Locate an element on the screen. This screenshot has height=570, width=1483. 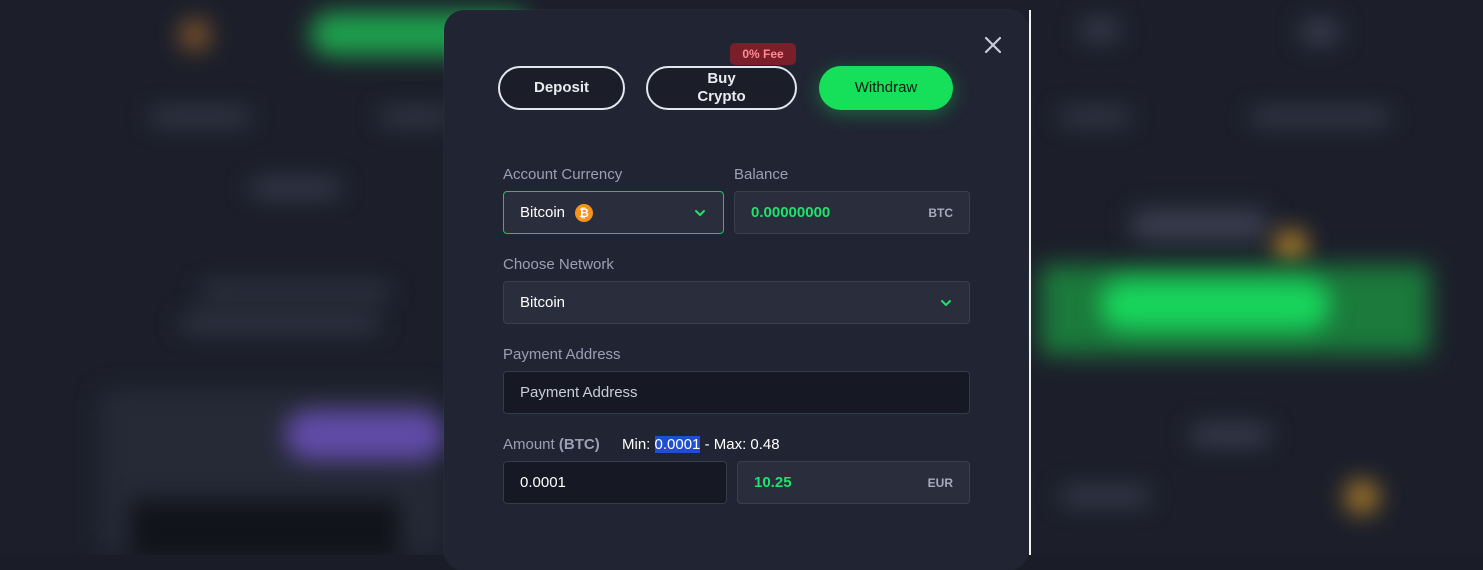
payment-address-label: Payment Address is located at coordinates (562, 354).